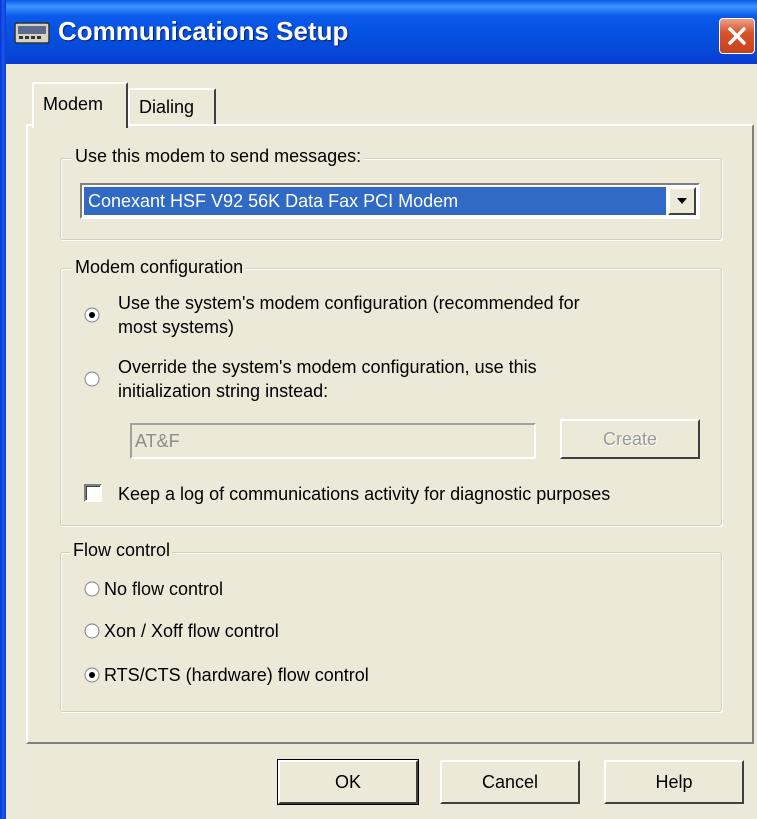  What do you see at coordinates (92, 589) in the screenshot?
I see `radio-no-flow` at bounding box center [92, 589].